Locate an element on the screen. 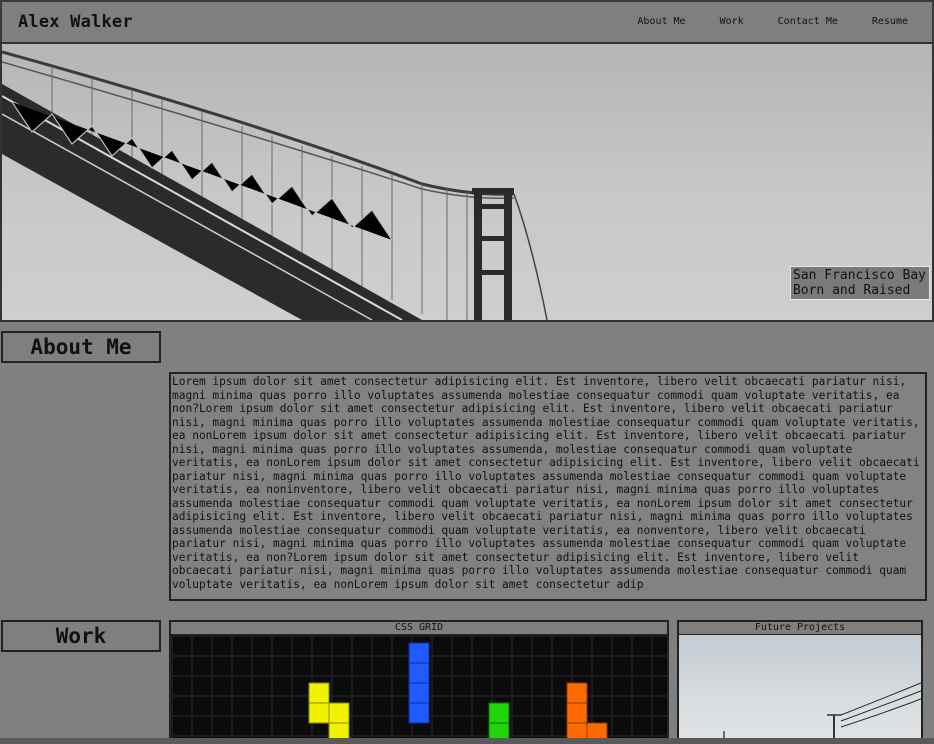  hero-caption-line-1: San Francisco Bay is located at coordinates (859, 275).